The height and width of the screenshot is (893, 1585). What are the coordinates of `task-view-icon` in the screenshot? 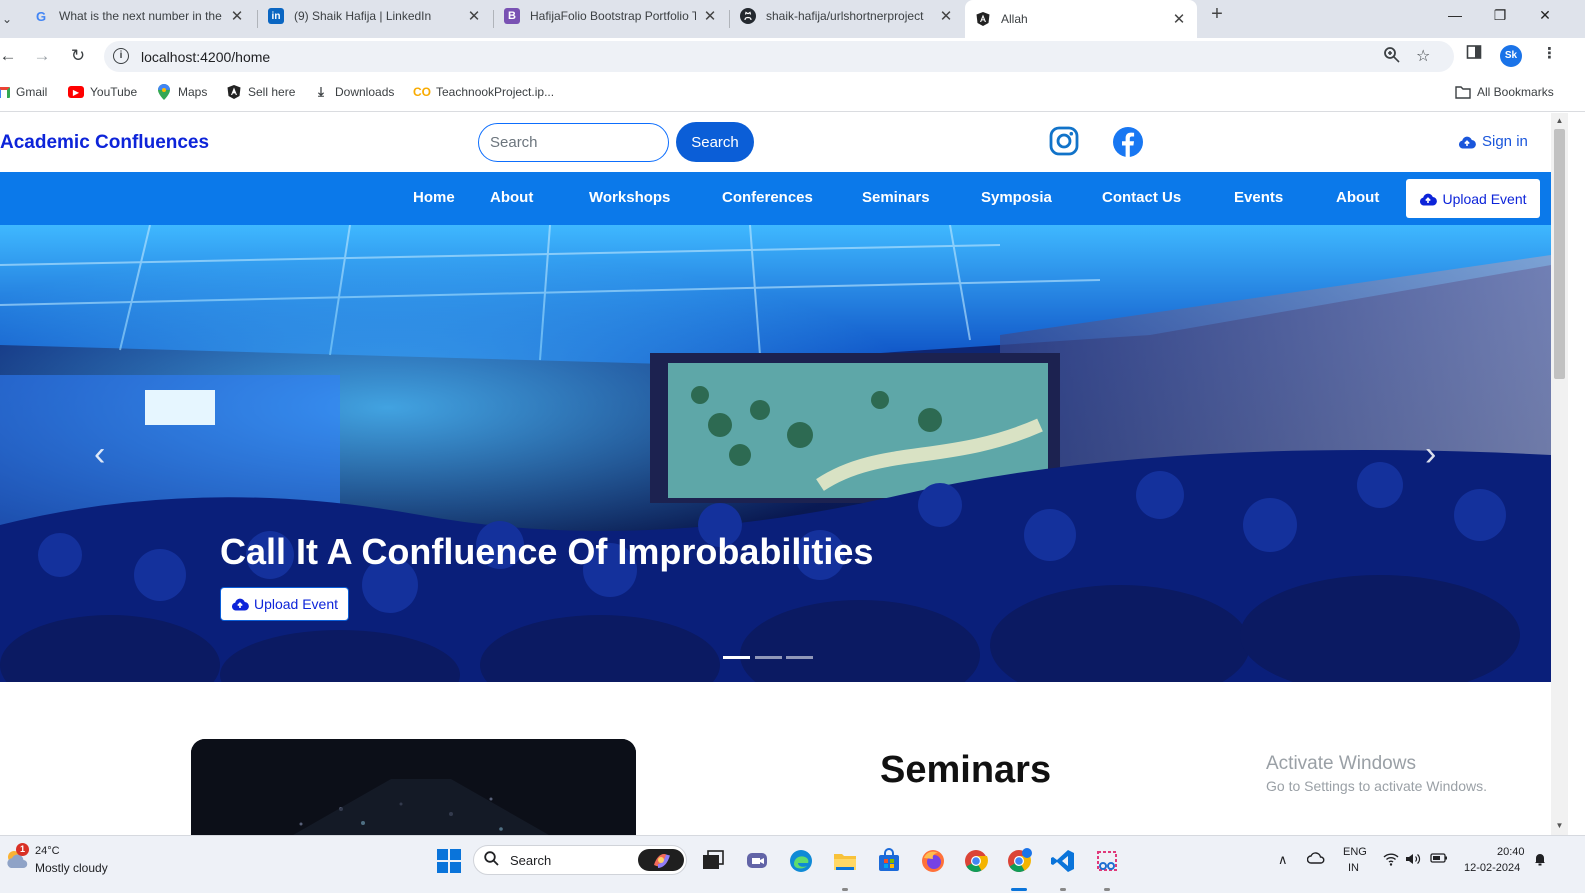 It's located at (713, 861).